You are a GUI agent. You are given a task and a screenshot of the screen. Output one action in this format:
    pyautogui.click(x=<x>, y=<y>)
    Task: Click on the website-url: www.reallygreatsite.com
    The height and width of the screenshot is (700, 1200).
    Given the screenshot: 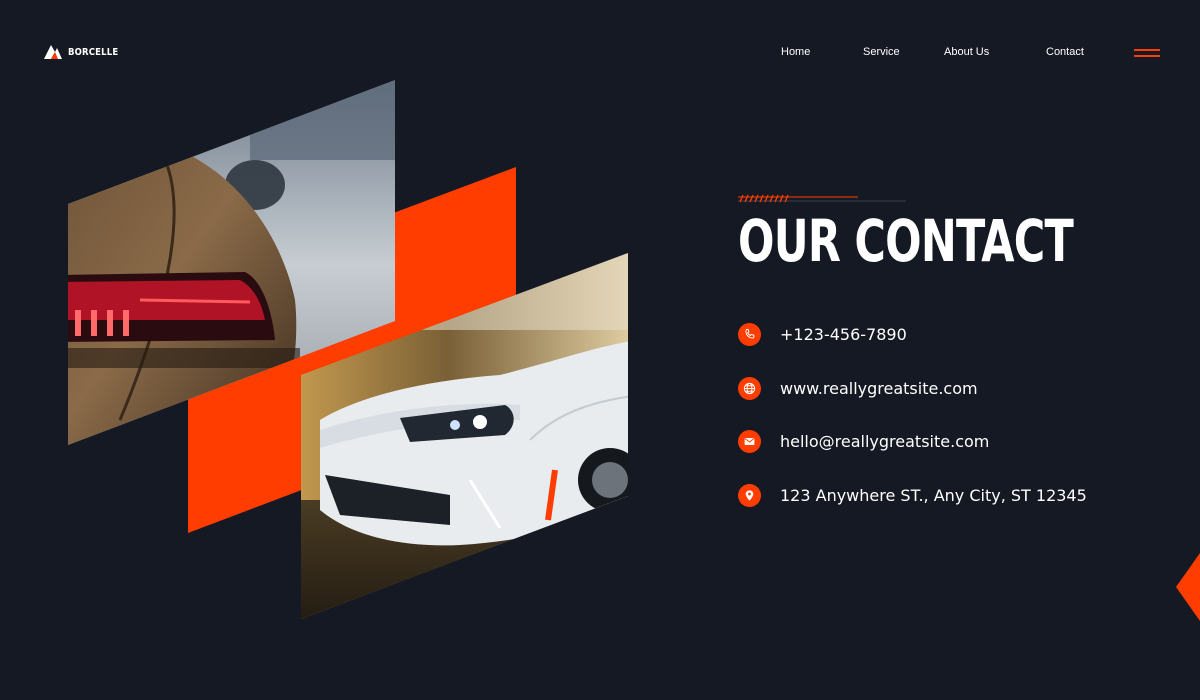 What is the action you would take?
    pyautogui.click(x=879, y=388)
    